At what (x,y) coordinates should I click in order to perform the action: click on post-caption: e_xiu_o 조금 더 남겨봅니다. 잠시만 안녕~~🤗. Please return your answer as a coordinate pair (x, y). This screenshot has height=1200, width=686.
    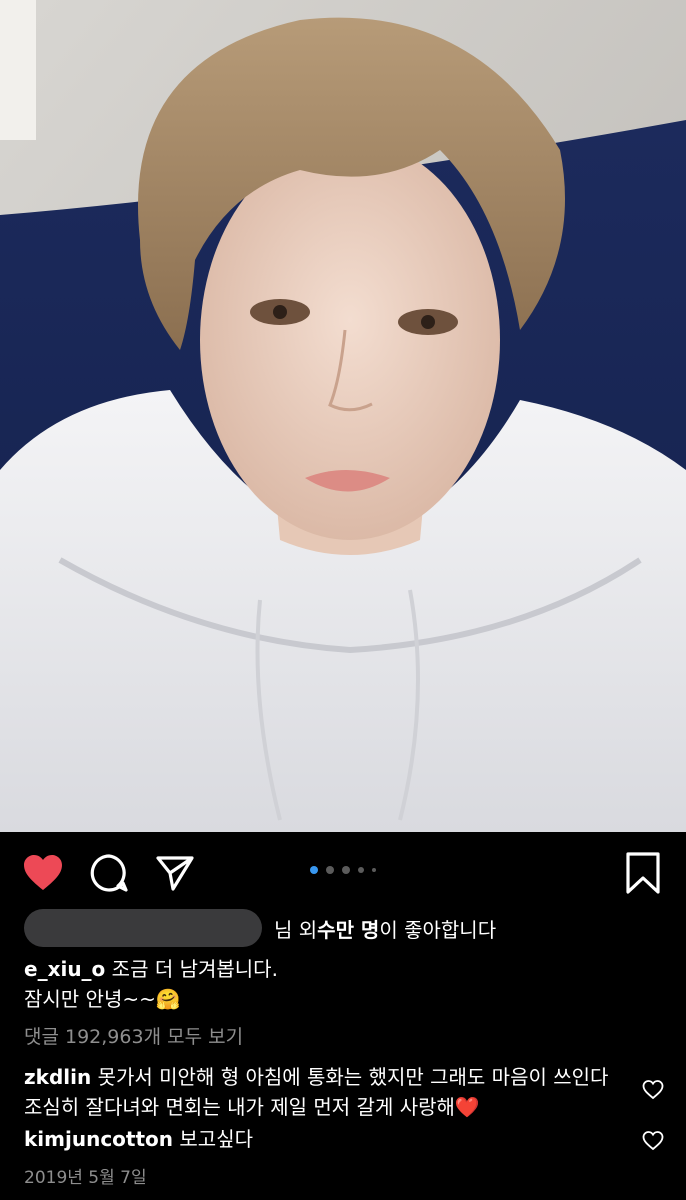
    Looking at the image, I should click on (344, 984).